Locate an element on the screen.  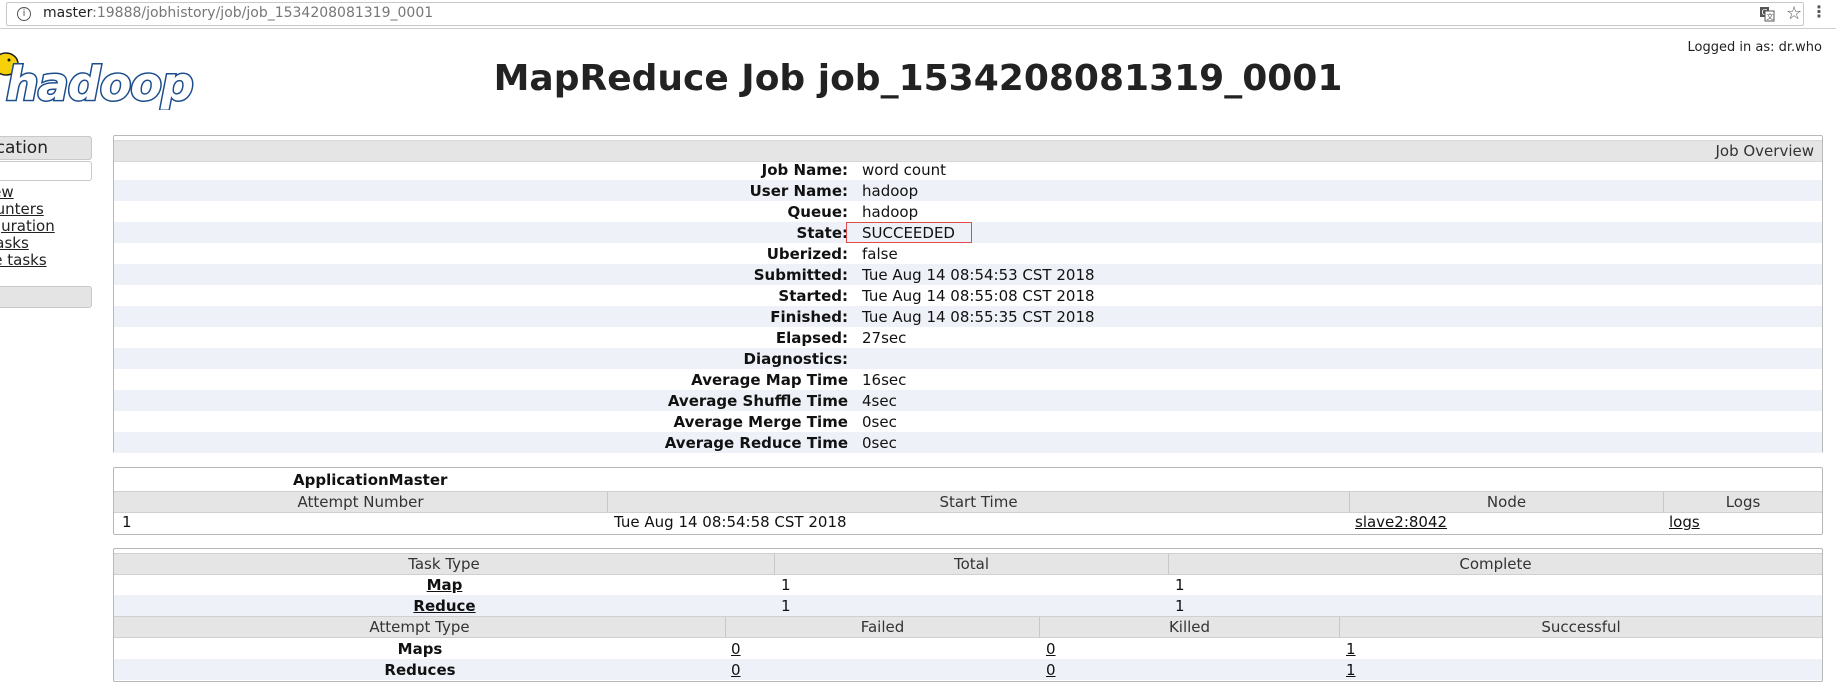
sidebar-link-counters: Counters is located at coordinates (46, 209).